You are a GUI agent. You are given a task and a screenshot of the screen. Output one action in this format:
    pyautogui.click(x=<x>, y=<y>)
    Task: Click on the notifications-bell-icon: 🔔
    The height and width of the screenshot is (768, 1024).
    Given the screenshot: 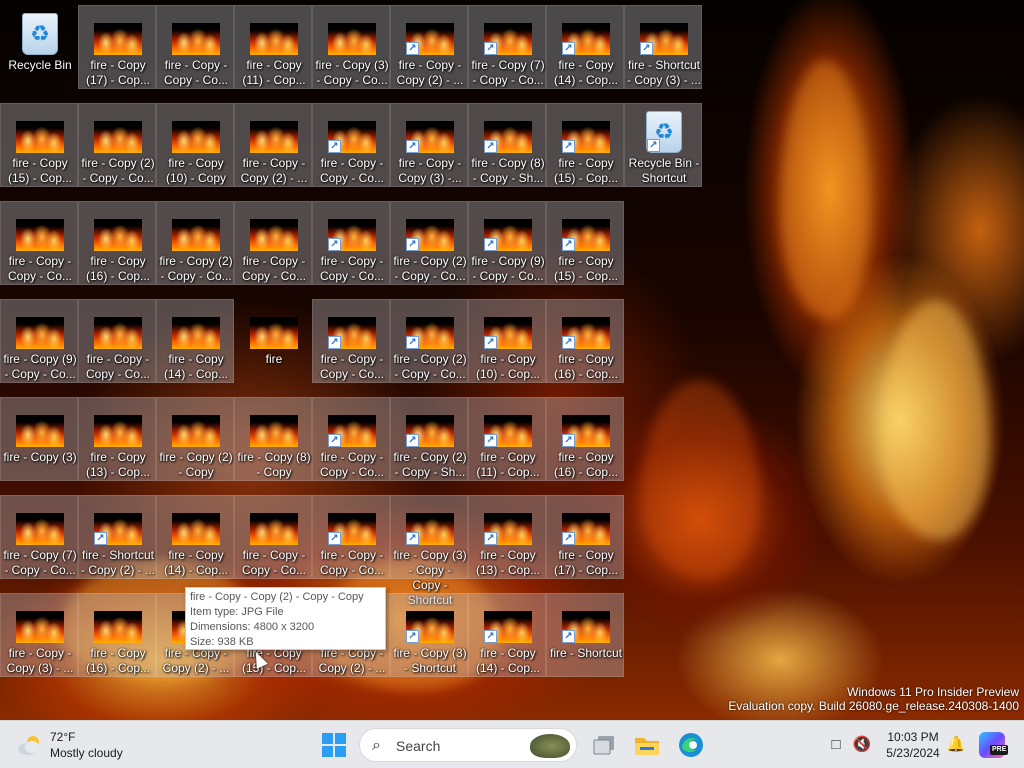 What is the action you would take?
    pyautogui.click(x=956, y=745)
    